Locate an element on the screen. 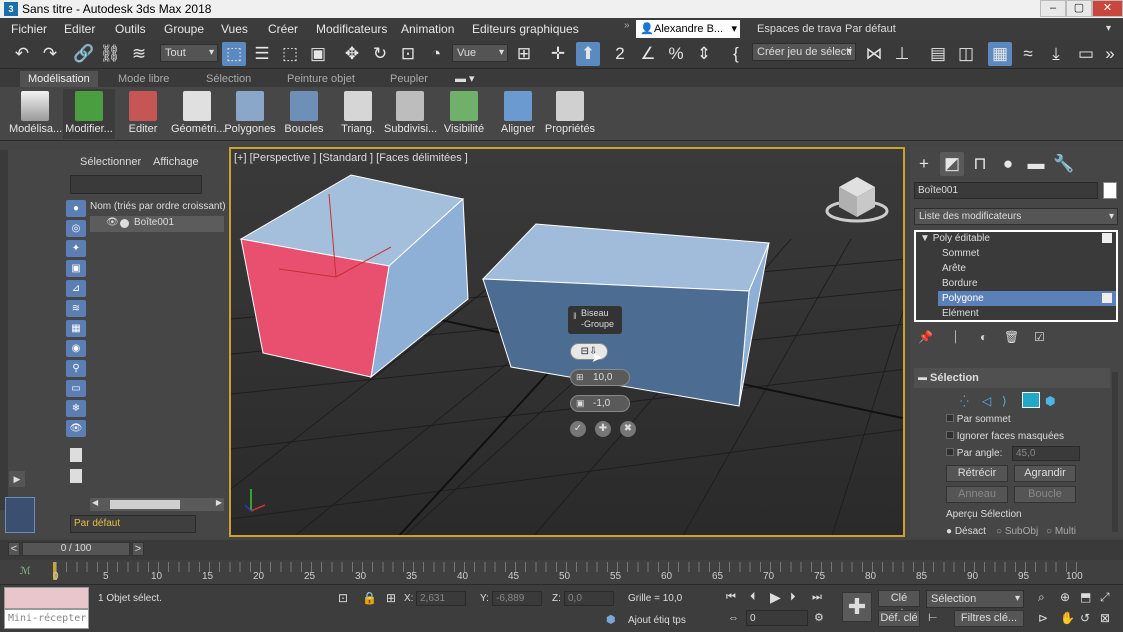 The width and height of the screenshot is (1123, 632). workspace-dropdown: Par défaut is located at coordinates (977, 30).